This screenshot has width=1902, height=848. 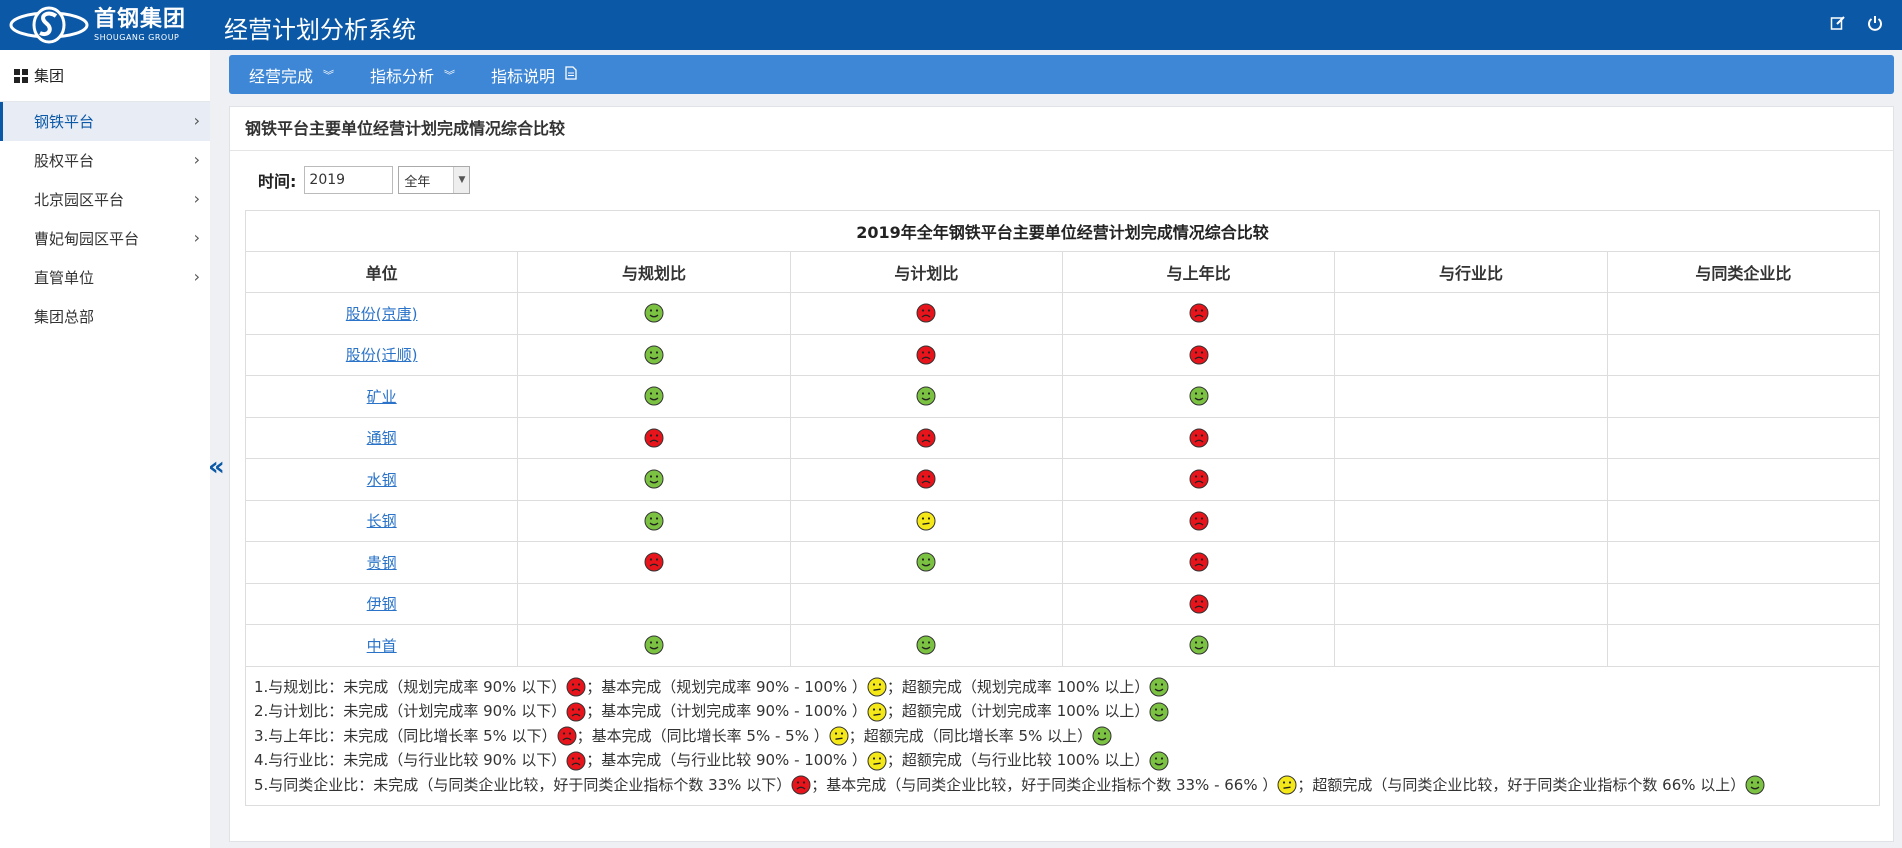 I want to click on unit-cell: 矿业, so click(x=381, y=396).